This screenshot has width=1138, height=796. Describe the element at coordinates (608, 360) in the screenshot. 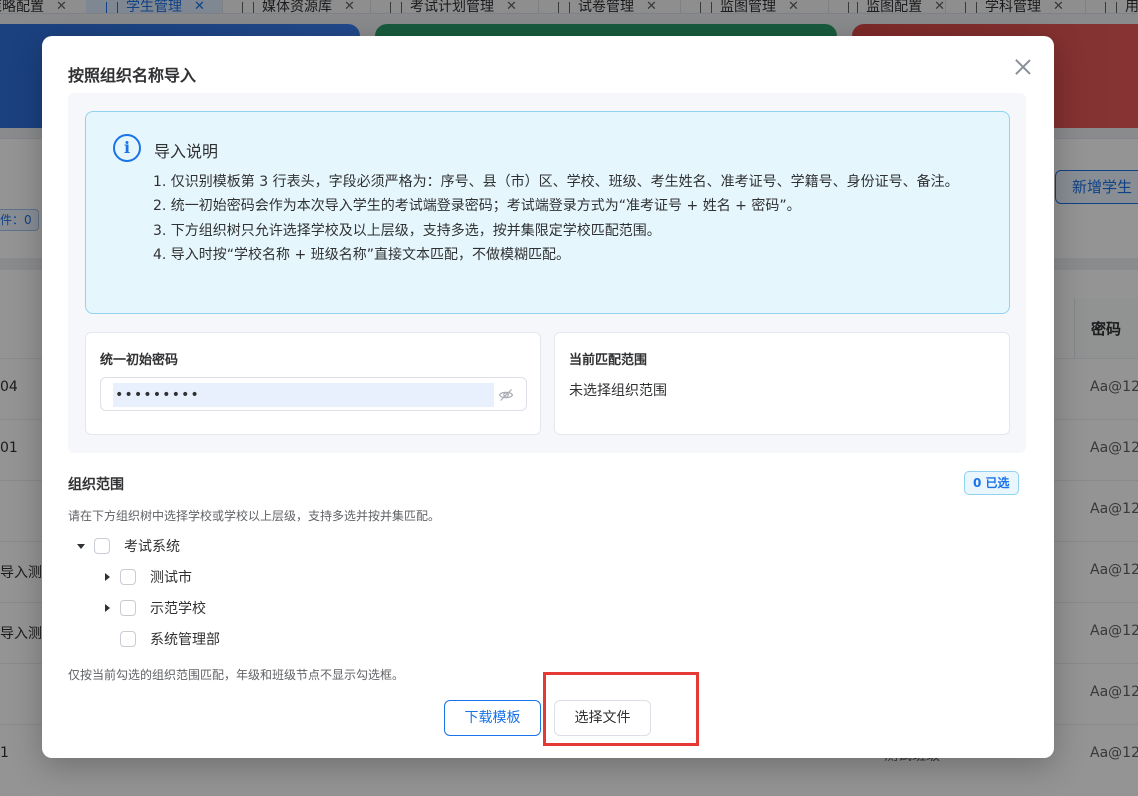

I see `match-scope-label: 当前匹配范围` at that location.